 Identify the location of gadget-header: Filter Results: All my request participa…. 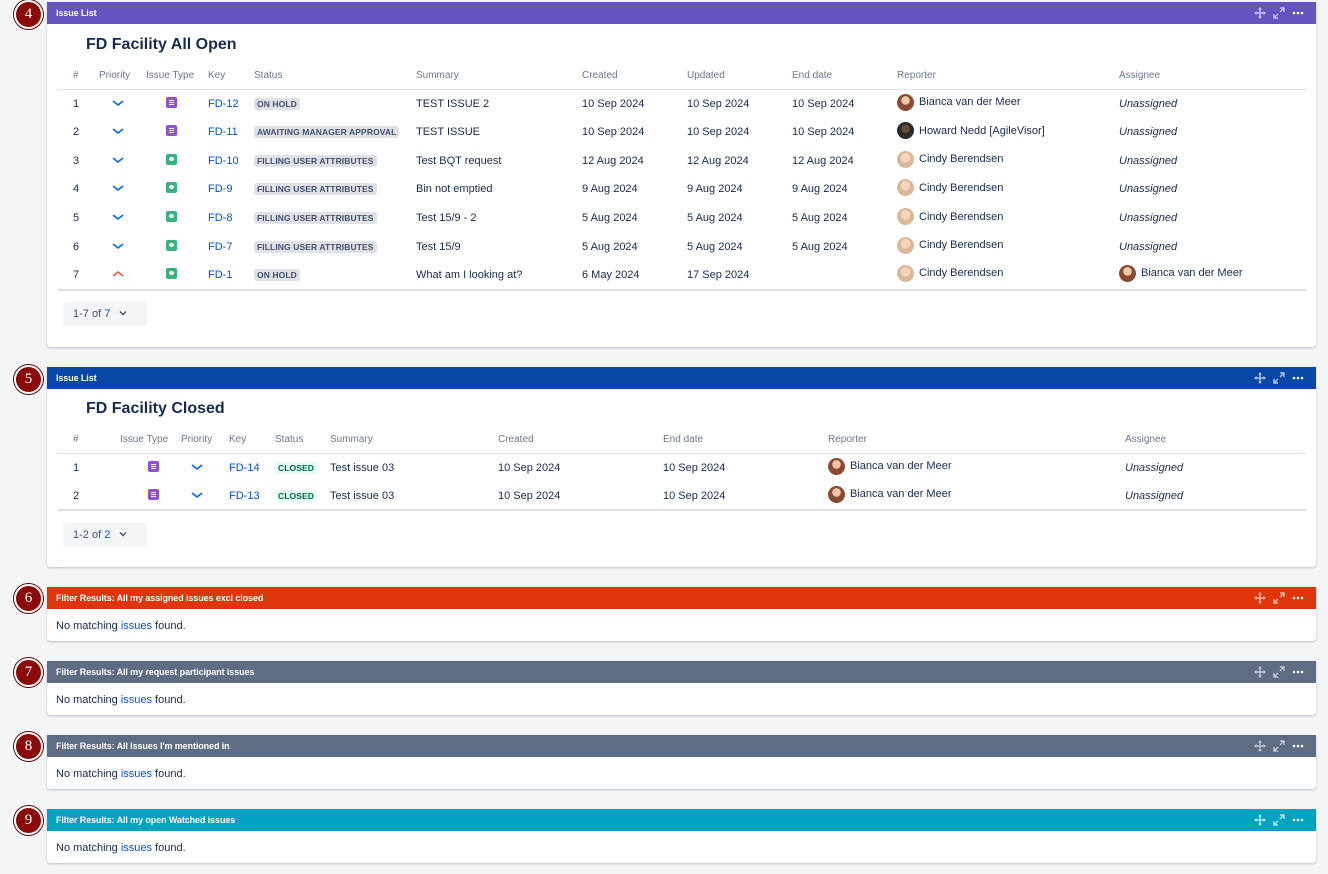
(681, 672).